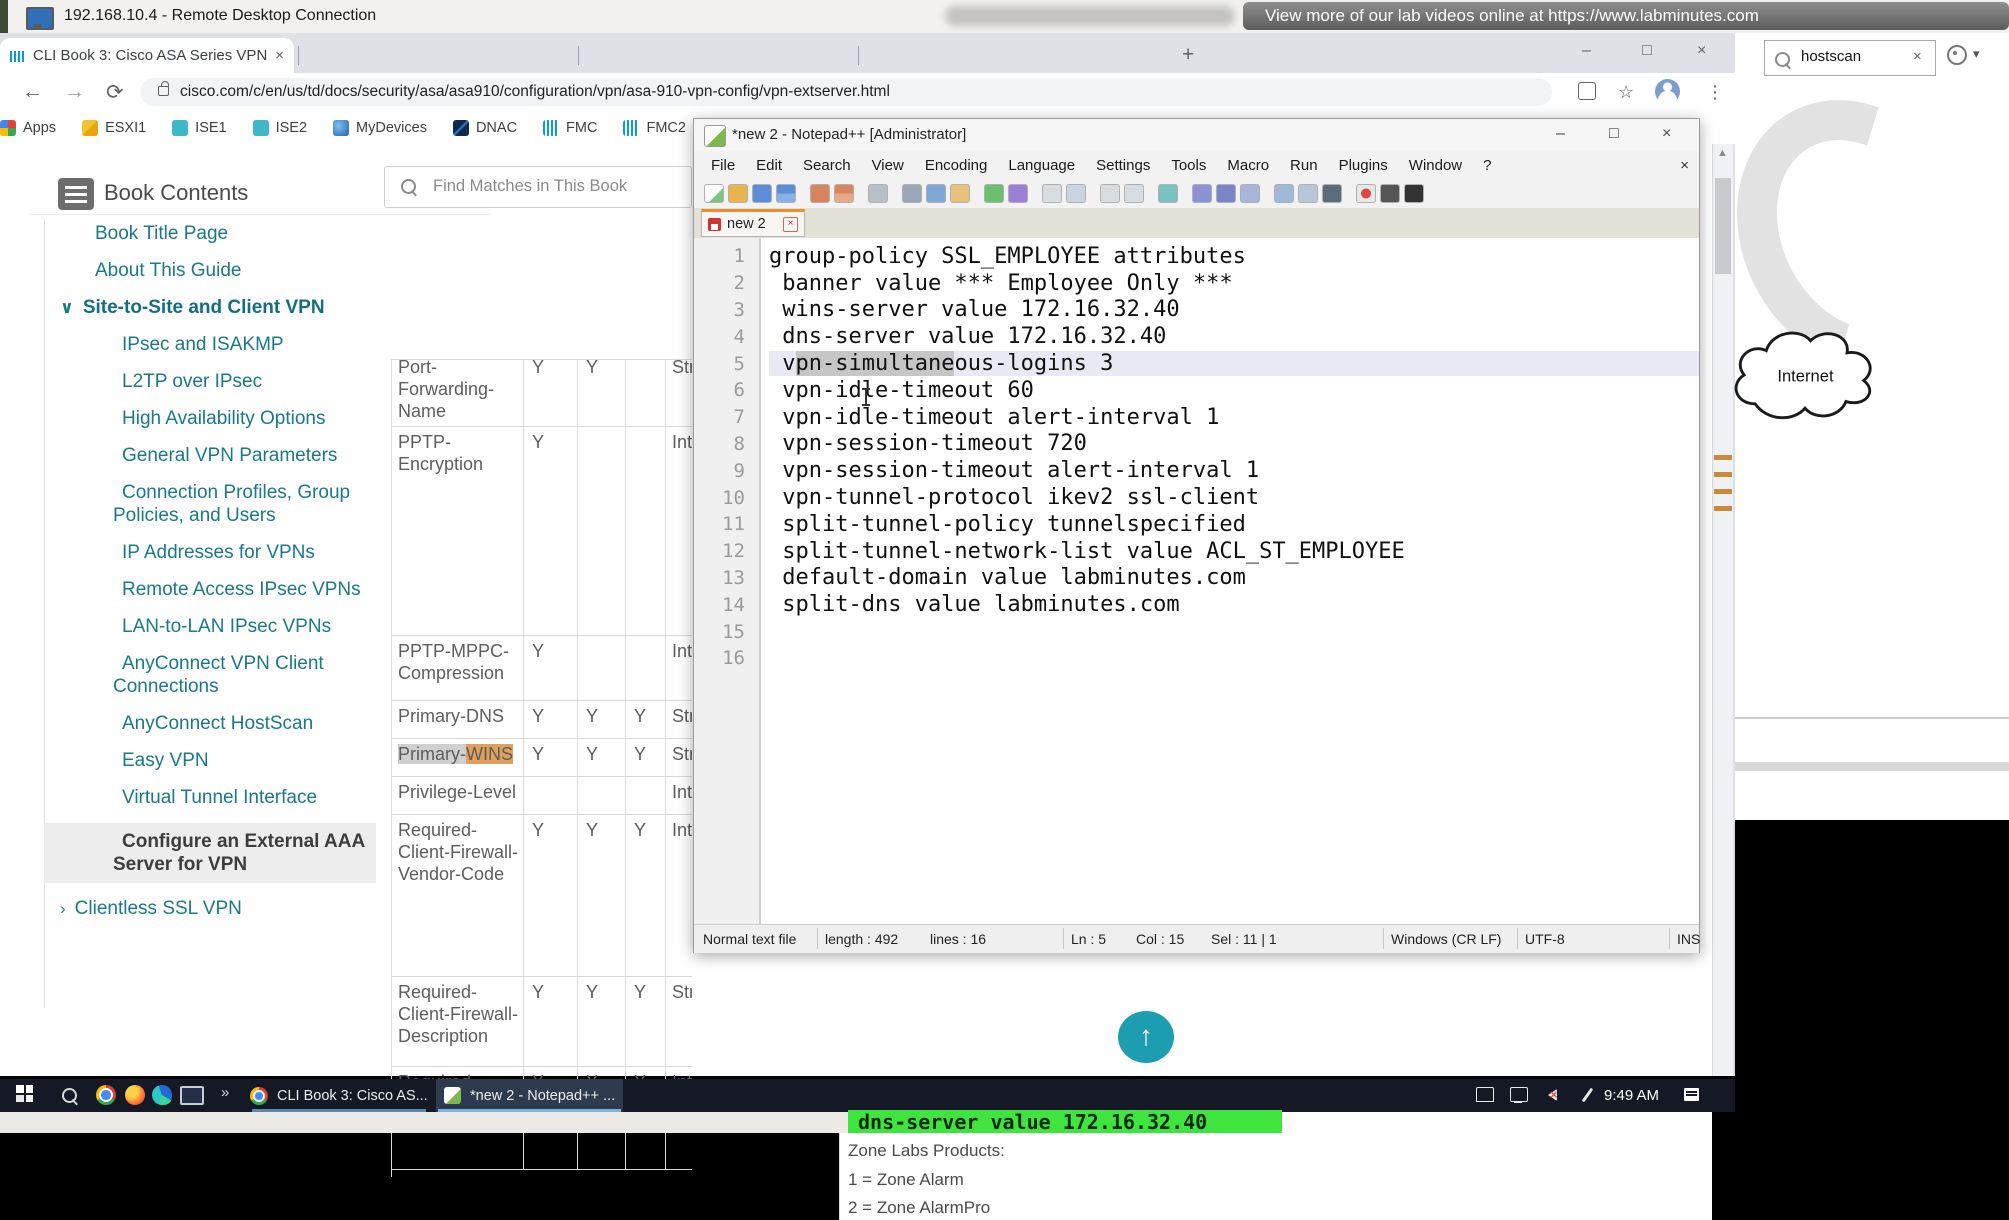  What do you see at coordinates (1435, 165) in the screenshot?
I see `menu-item: Window` at bounding box center [1435, 165].